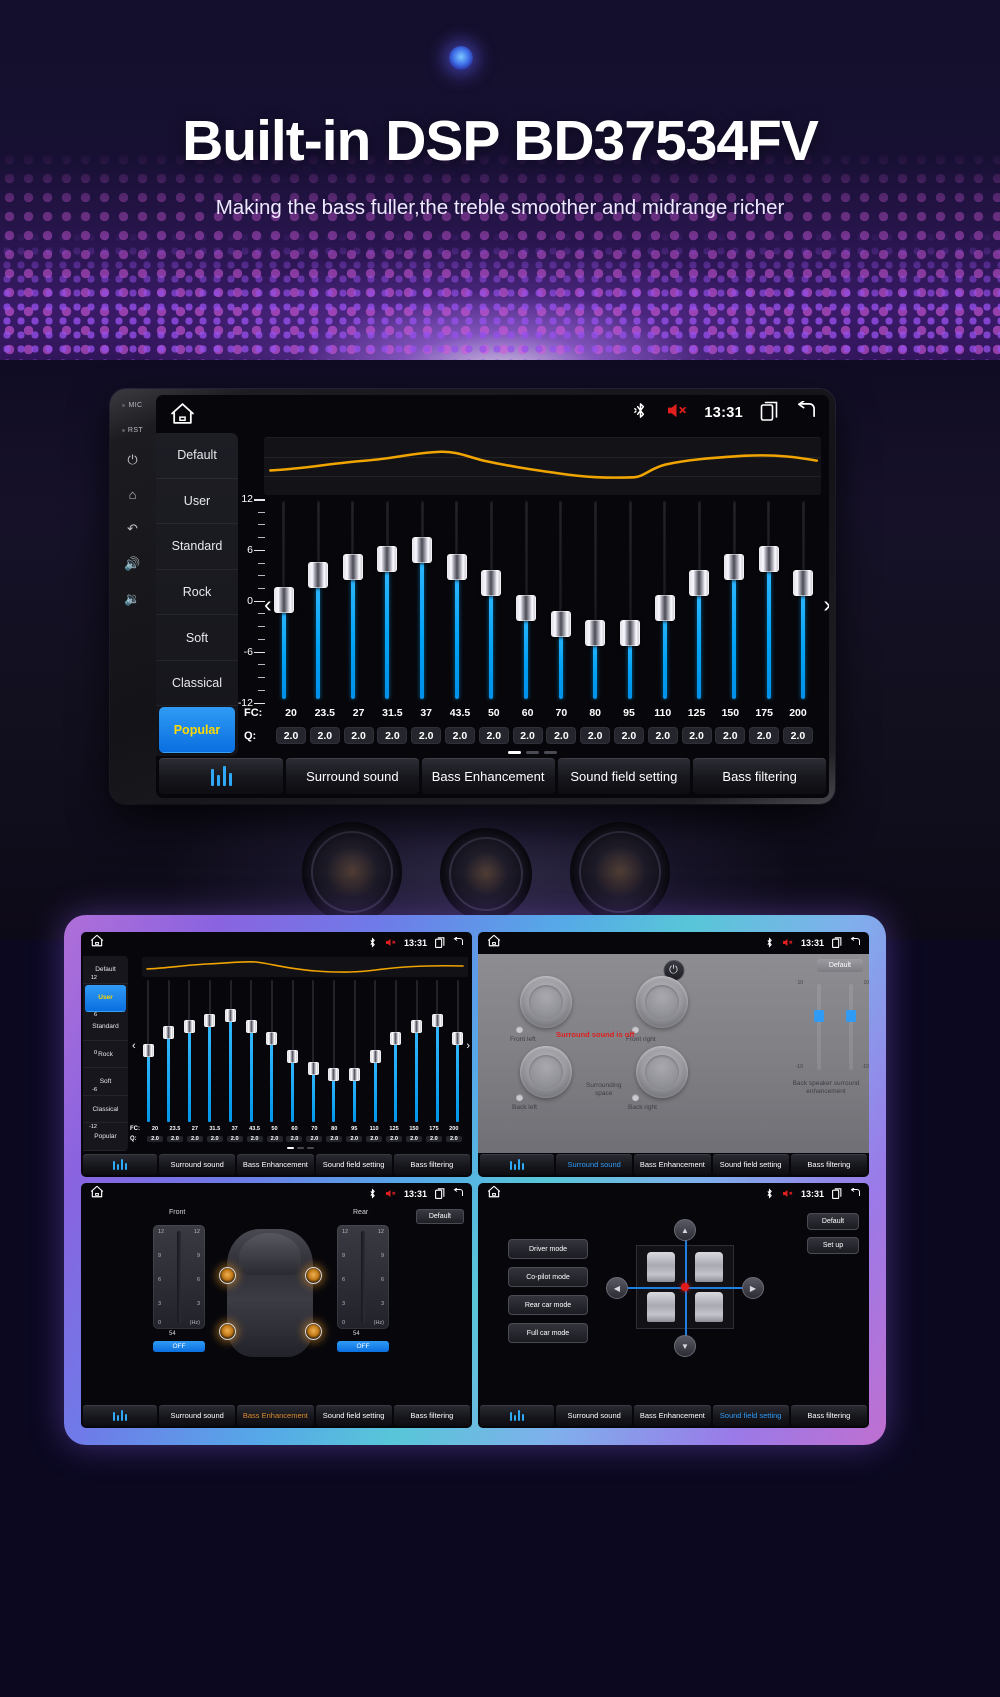 This screenshot has height=1697, width=1000. Describe the element at coordinates (363, 1346) in the screenshot. I see `rear-bass-off-toggle: OFF` at that location.